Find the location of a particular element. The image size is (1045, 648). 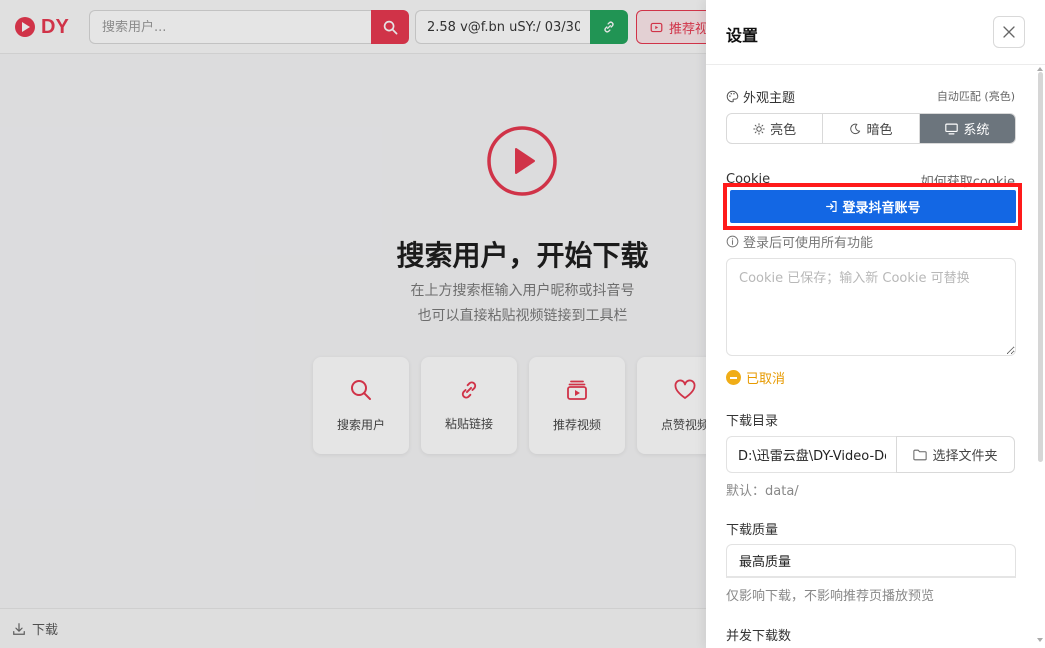

info-icon is located at coordinates (732, 241).